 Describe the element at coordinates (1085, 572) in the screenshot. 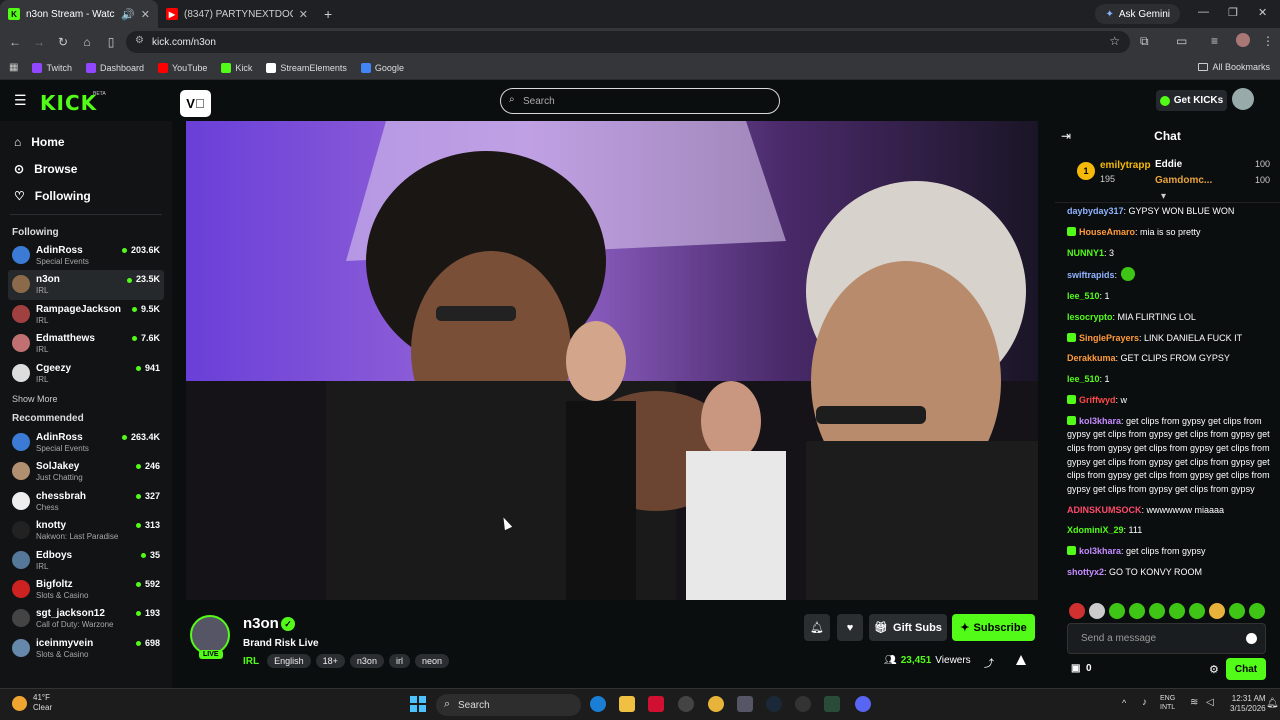

I see `chat-username: shottyx2` at that location.